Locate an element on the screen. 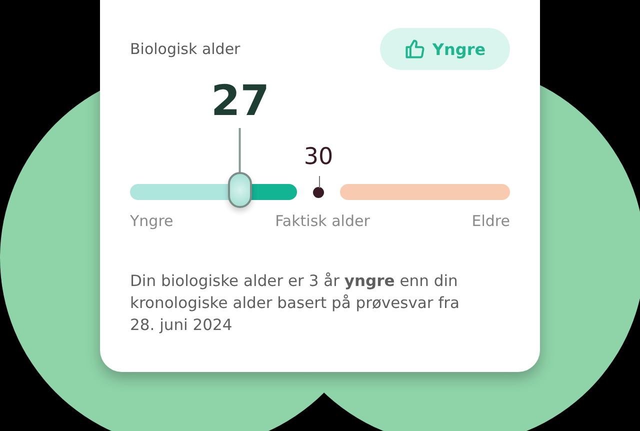 The height and width of the screenshot is (431, 640). actual-age-dot is located at coordinates (318, 192).